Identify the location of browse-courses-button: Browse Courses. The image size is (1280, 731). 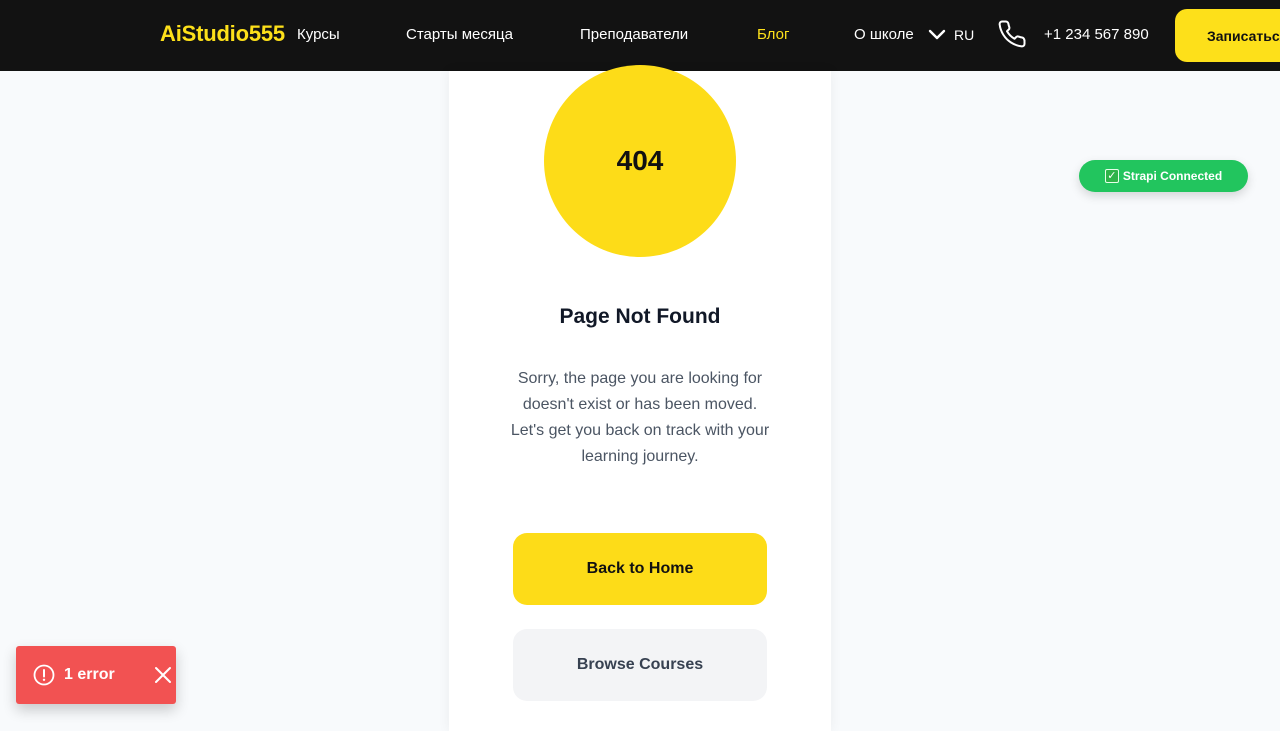
(640, 665).